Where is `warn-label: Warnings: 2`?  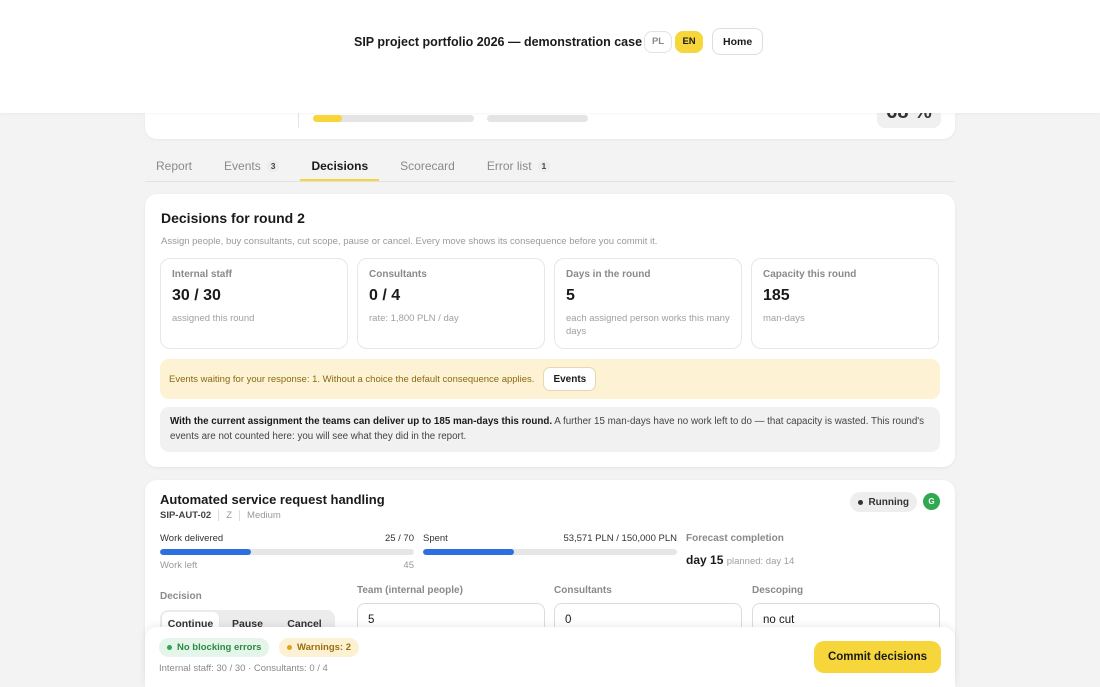
warn-label: Warnings: 2 is located at coordinates (324, 647).